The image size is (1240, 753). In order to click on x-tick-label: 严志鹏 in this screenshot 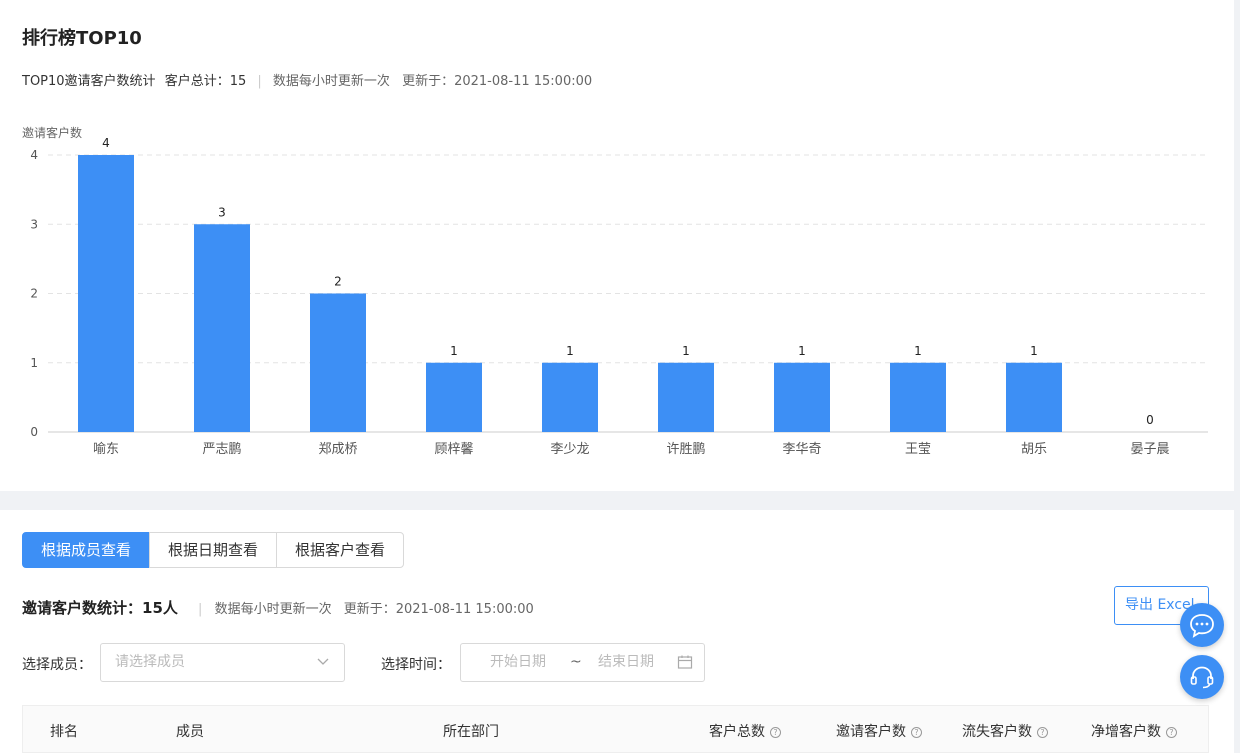, I will do `click(221, 449)`.